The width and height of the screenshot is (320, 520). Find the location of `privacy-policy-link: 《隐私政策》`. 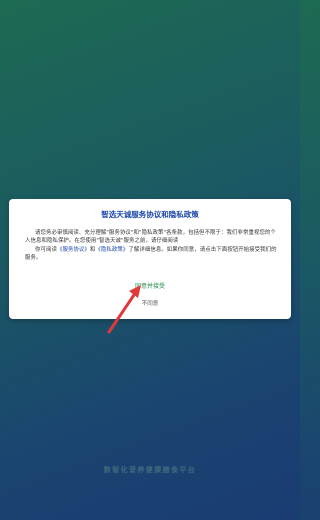

privacy-policy-link: 《隐私政策》 is located at coordinates (111, 250).